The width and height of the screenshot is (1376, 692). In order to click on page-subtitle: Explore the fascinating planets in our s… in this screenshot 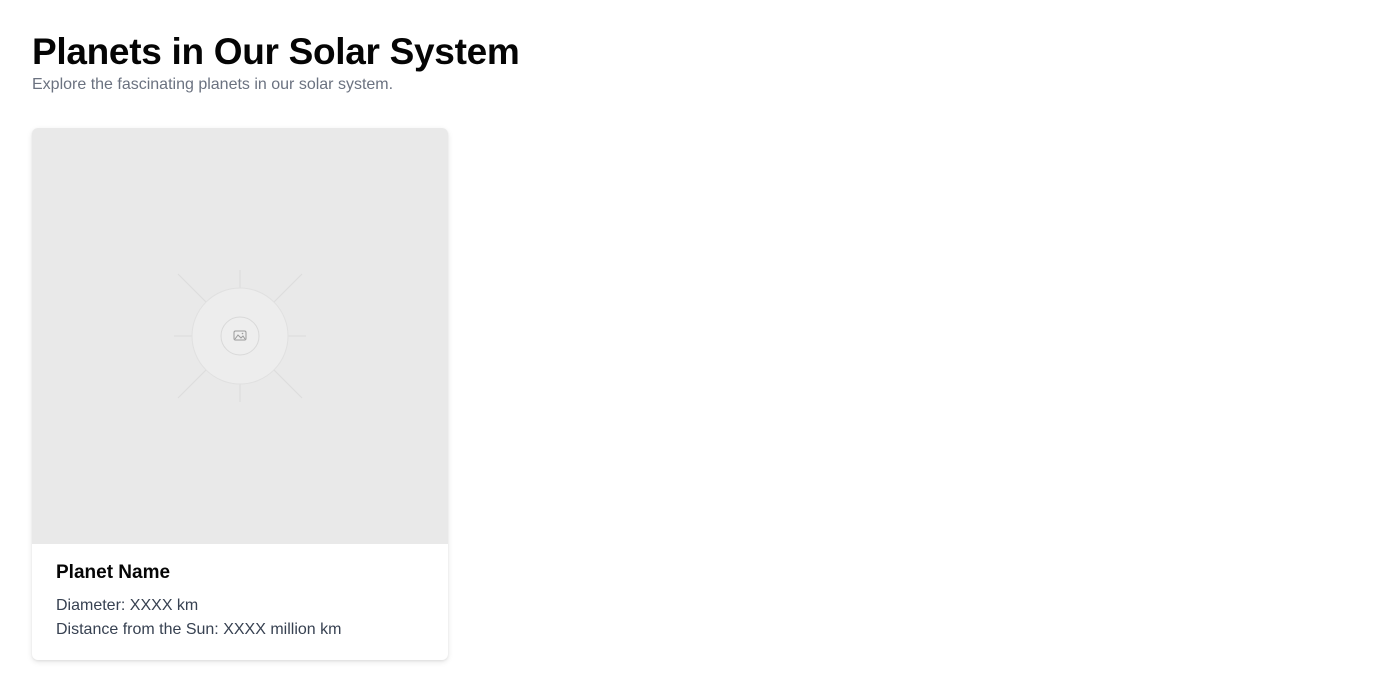, I will do `click(213, 84)`.